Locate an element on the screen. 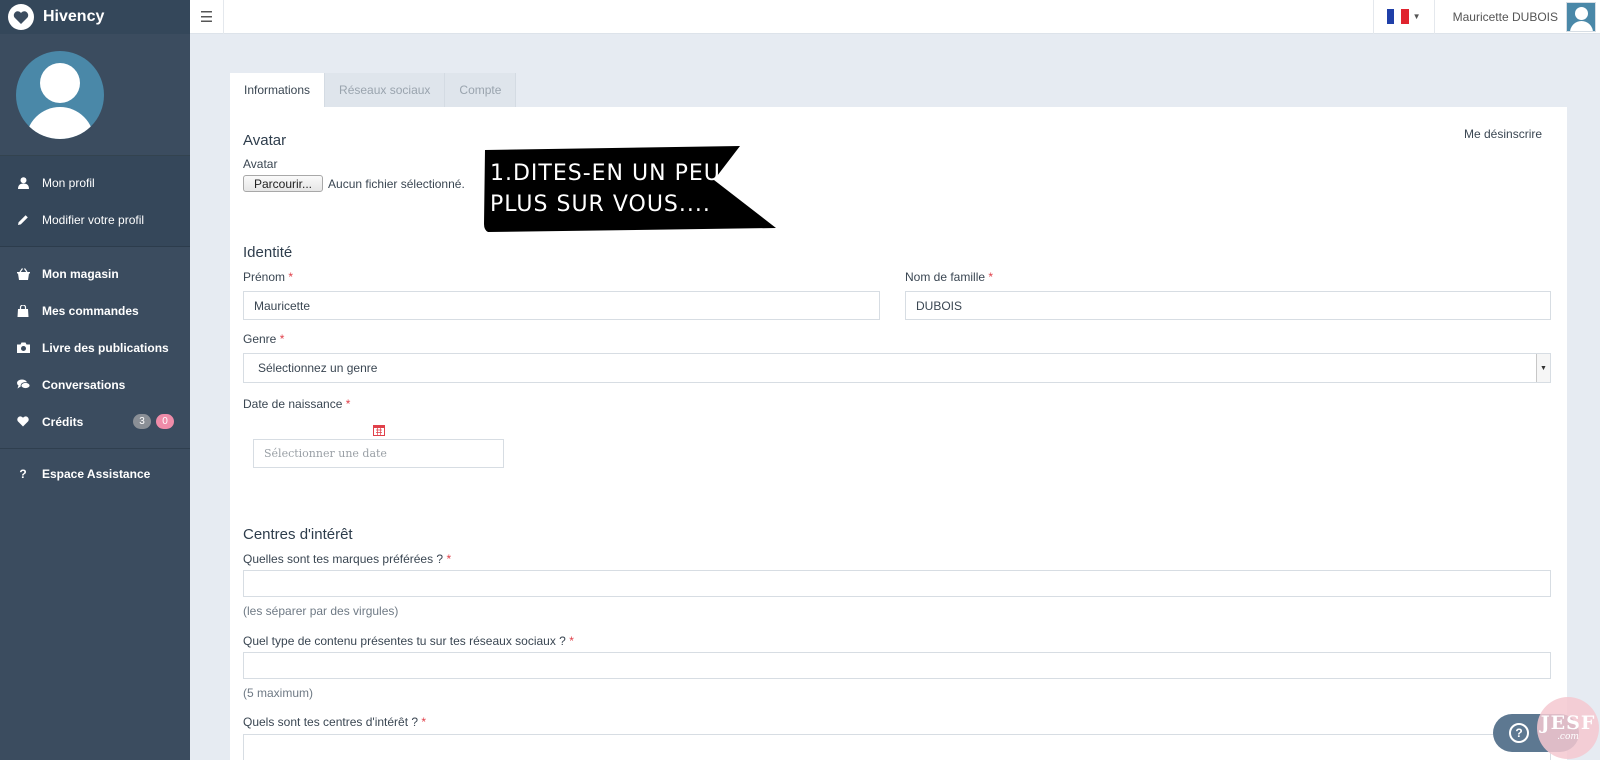  avatar-field-label: Avatar is located at coordinates (260, 164).